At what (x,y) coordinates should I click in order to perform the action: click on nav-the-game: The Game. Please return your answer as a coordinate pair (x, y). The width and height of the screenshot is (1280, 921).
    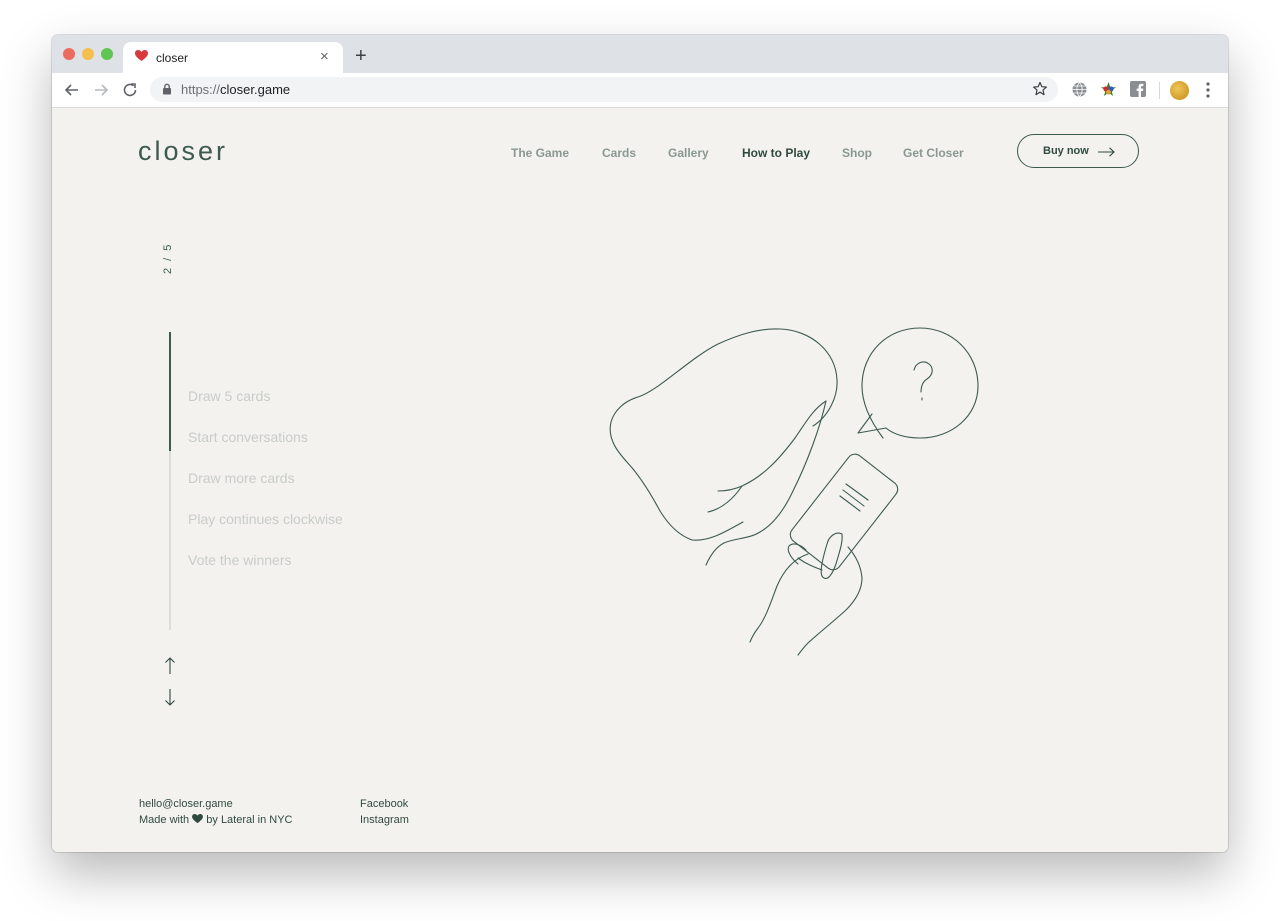
    Looking at the image, I should click on (540, 153).